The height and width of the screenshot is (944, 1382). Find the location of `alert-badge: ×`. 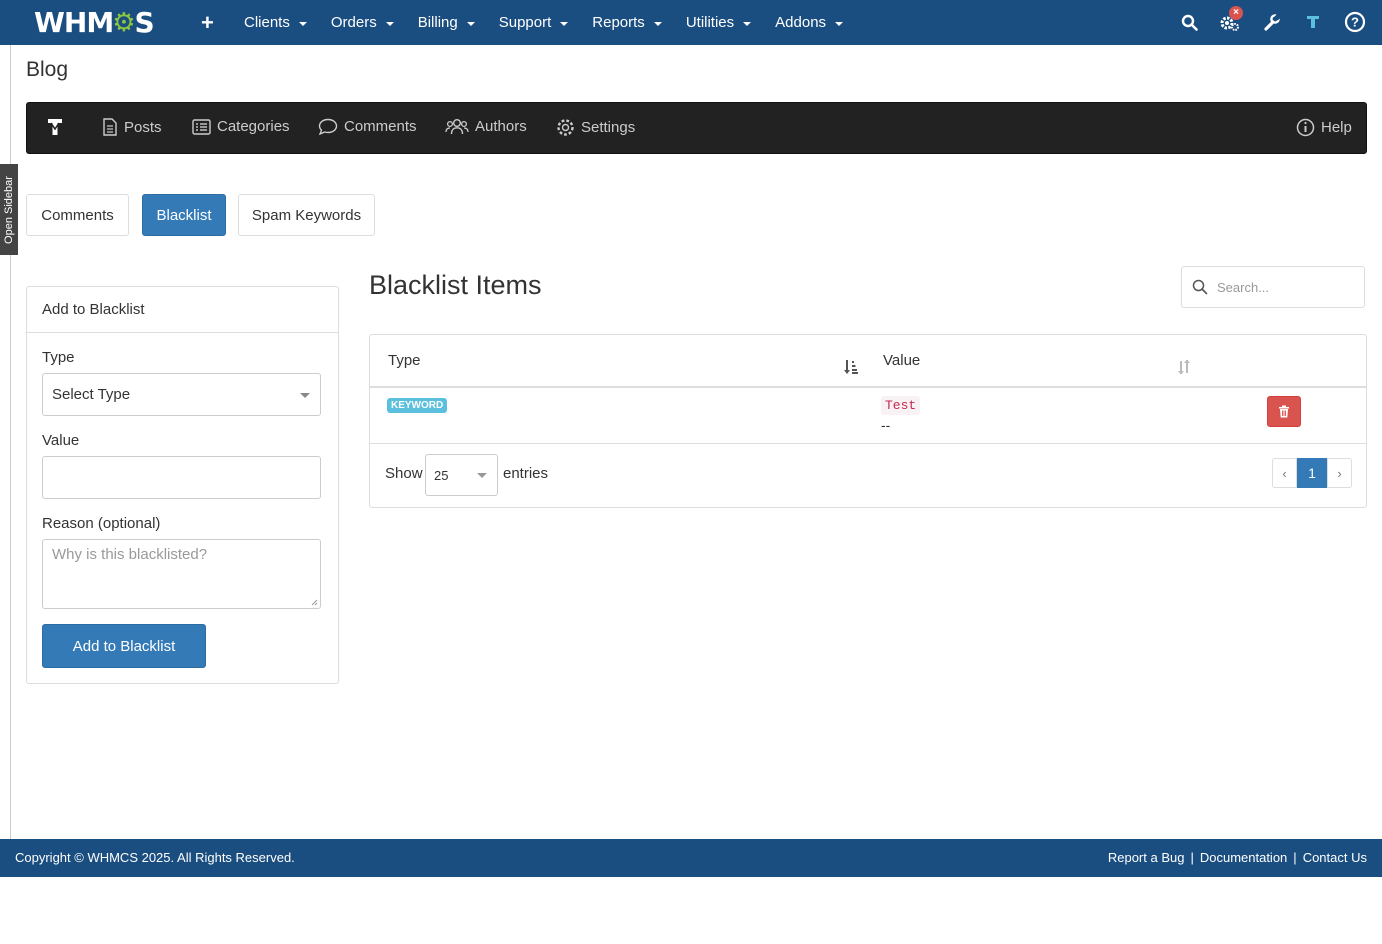

alert-badge: × is located at coordinates (1236, 13).